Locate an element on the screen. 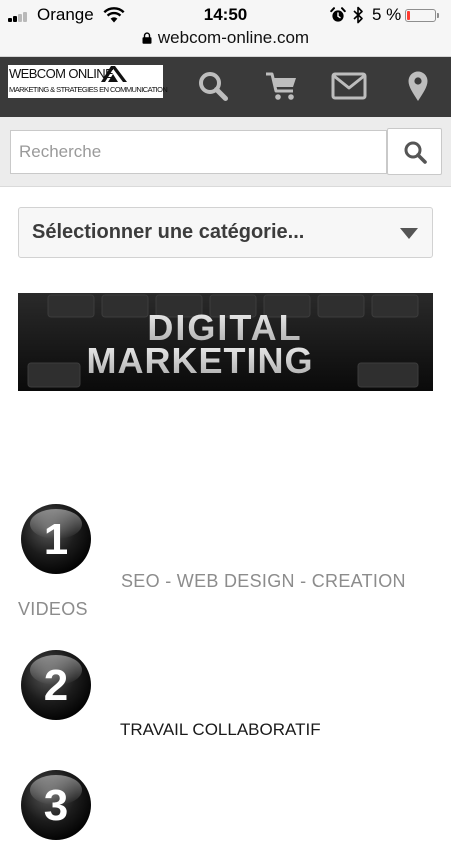  number-two-icon: 2 is located at coordinates (56, 685).